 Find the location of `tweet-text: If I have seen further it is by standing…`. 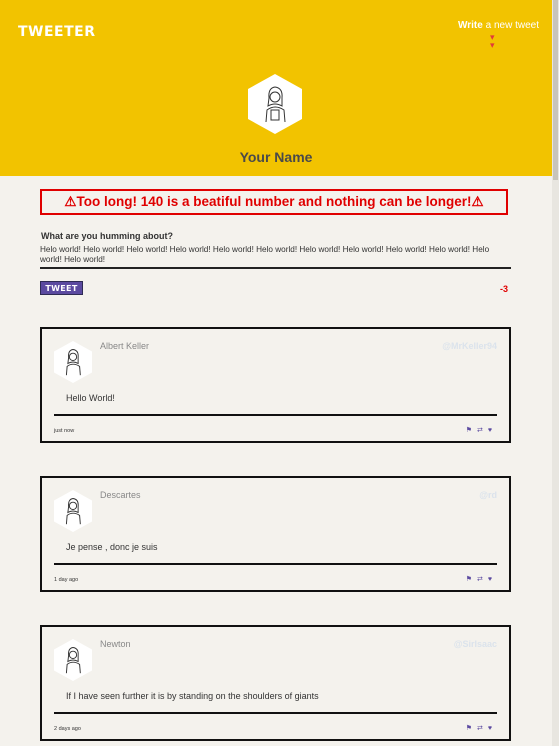

tweet-text: If I have seen further it is by standing… is located at coordinates (192, 696).